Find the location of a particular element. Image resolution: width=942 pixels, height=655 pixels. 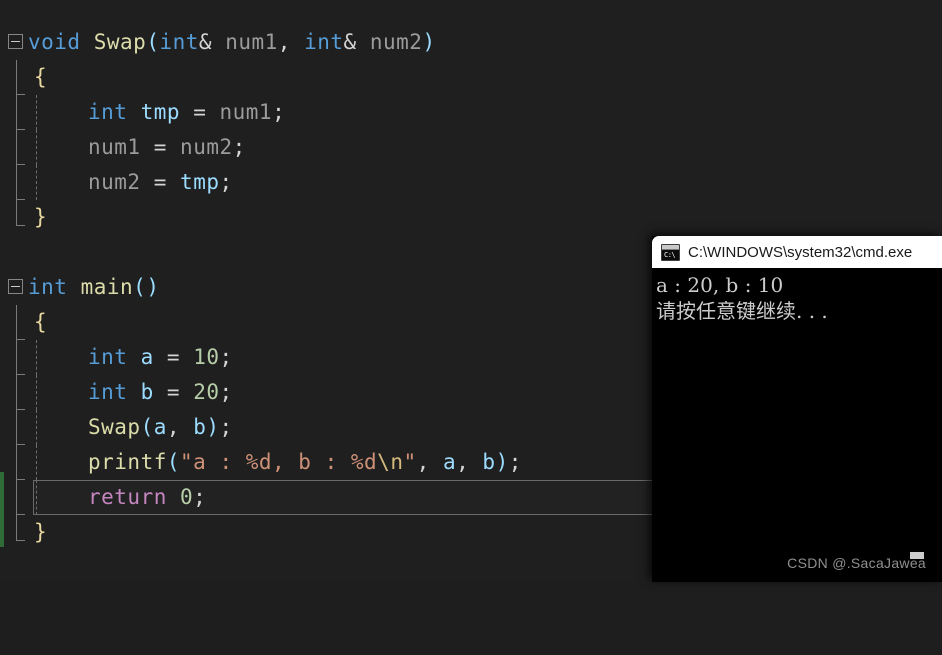

console-title-text: C:\WINDOWS\system32\cmd.exe is located at coordinates (800, 252).